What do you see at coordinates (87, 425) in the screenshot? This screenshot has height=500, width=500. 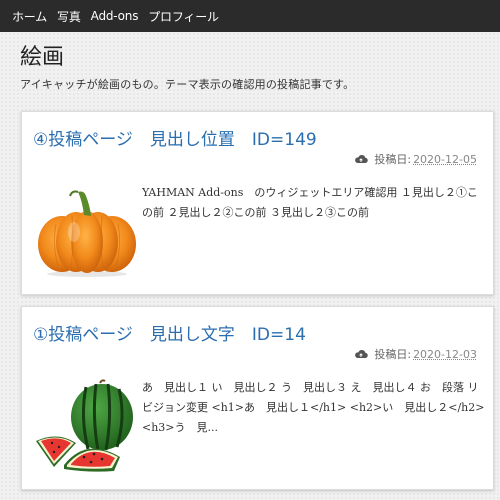 I see `watermelon-image` at bounding box center [87, 425].